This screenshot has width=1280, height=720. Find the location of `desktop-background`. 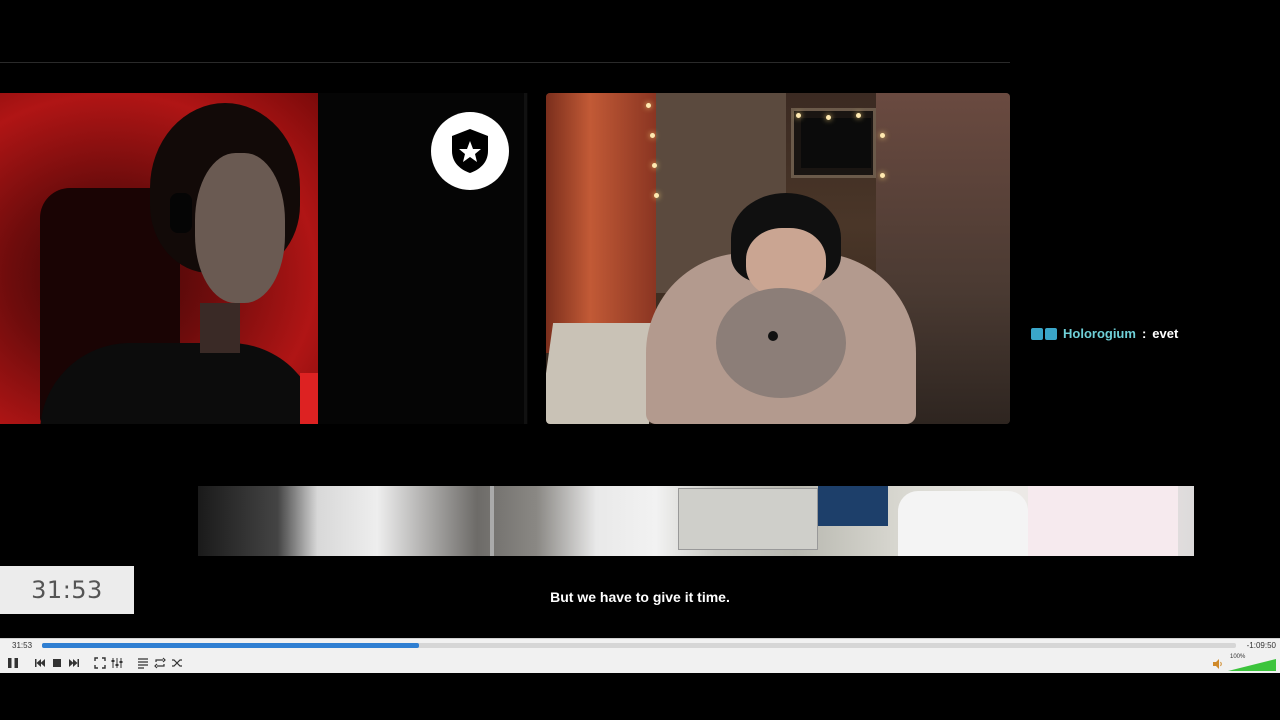

desktop-background is located at coordinates (640, 696).